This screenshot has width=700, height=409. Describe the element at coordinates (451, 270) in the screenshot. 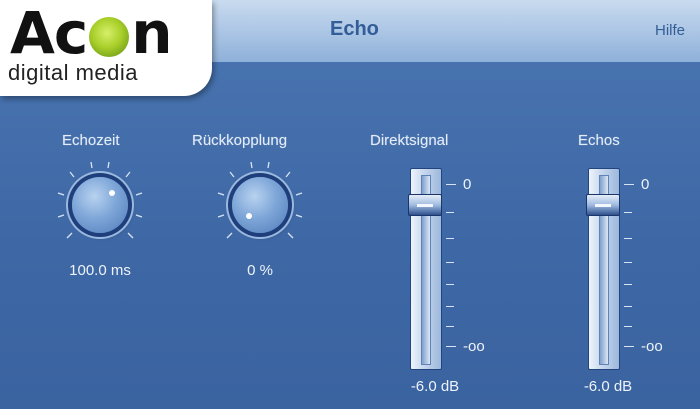

I see `direktsignal-scale-ticks` at that location.